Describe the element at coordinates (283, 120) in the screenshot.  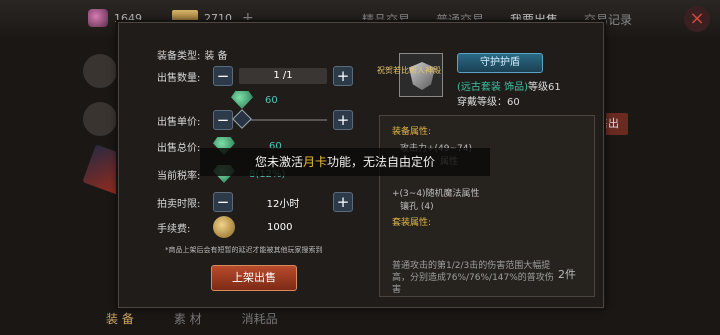
I see `slider-track` at that location.